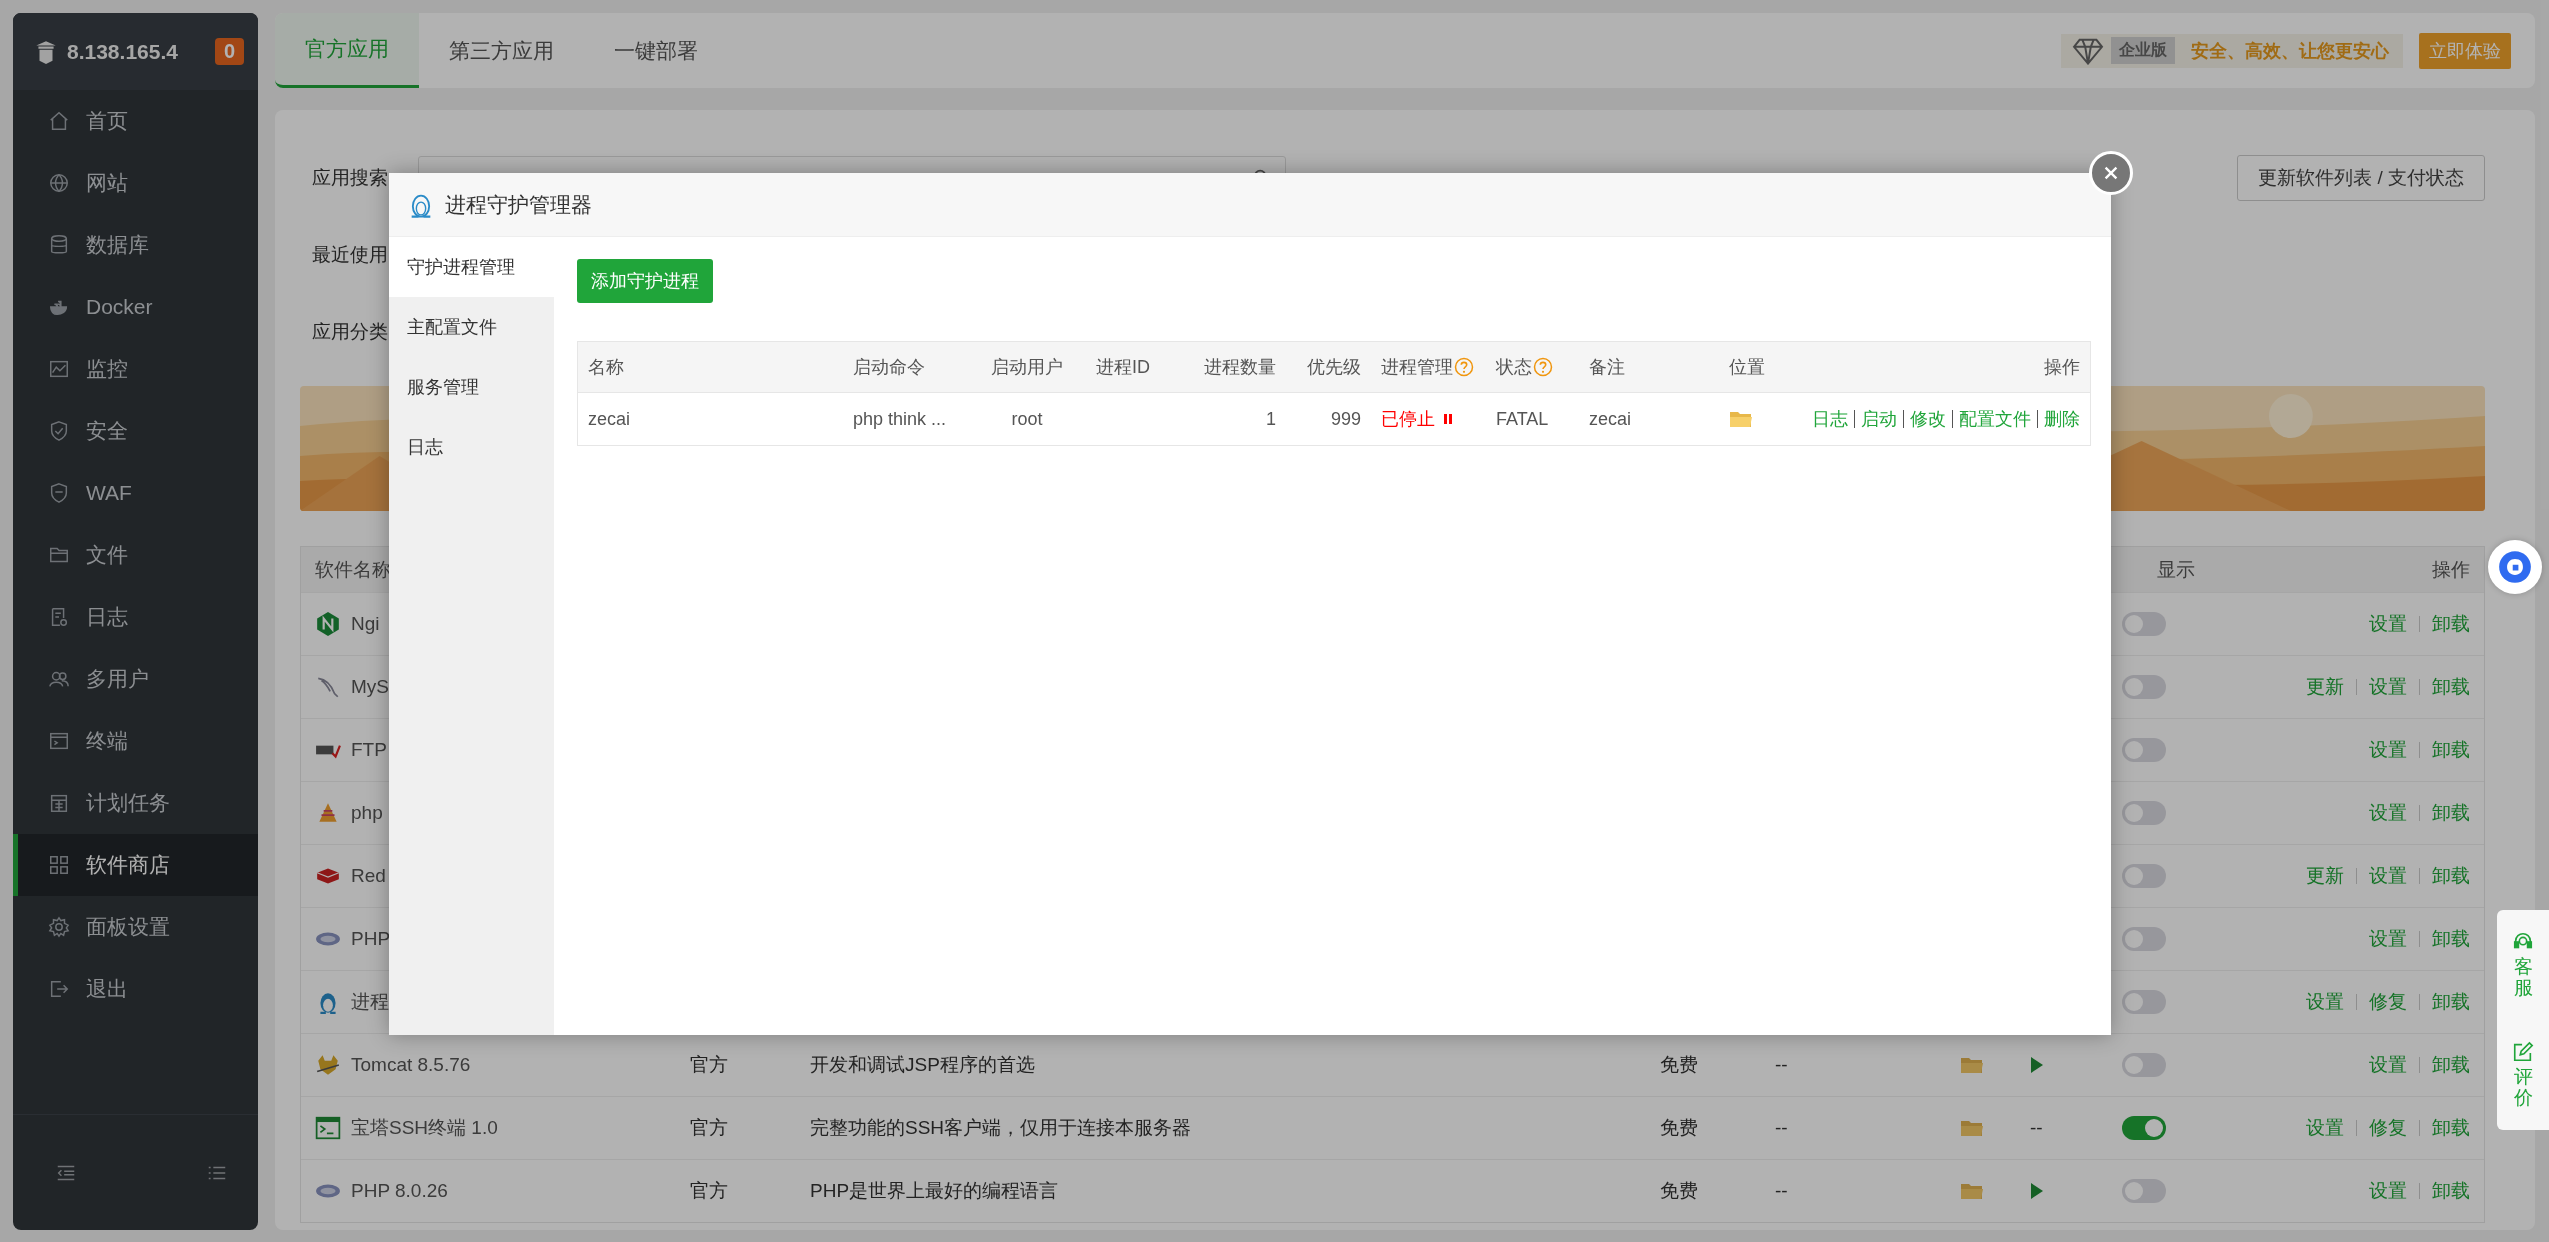  What do you see at coordinates (2465, 50) in the screenshot?
I see `try-now-button: 立即体验` at bounding box center [2465, 50].